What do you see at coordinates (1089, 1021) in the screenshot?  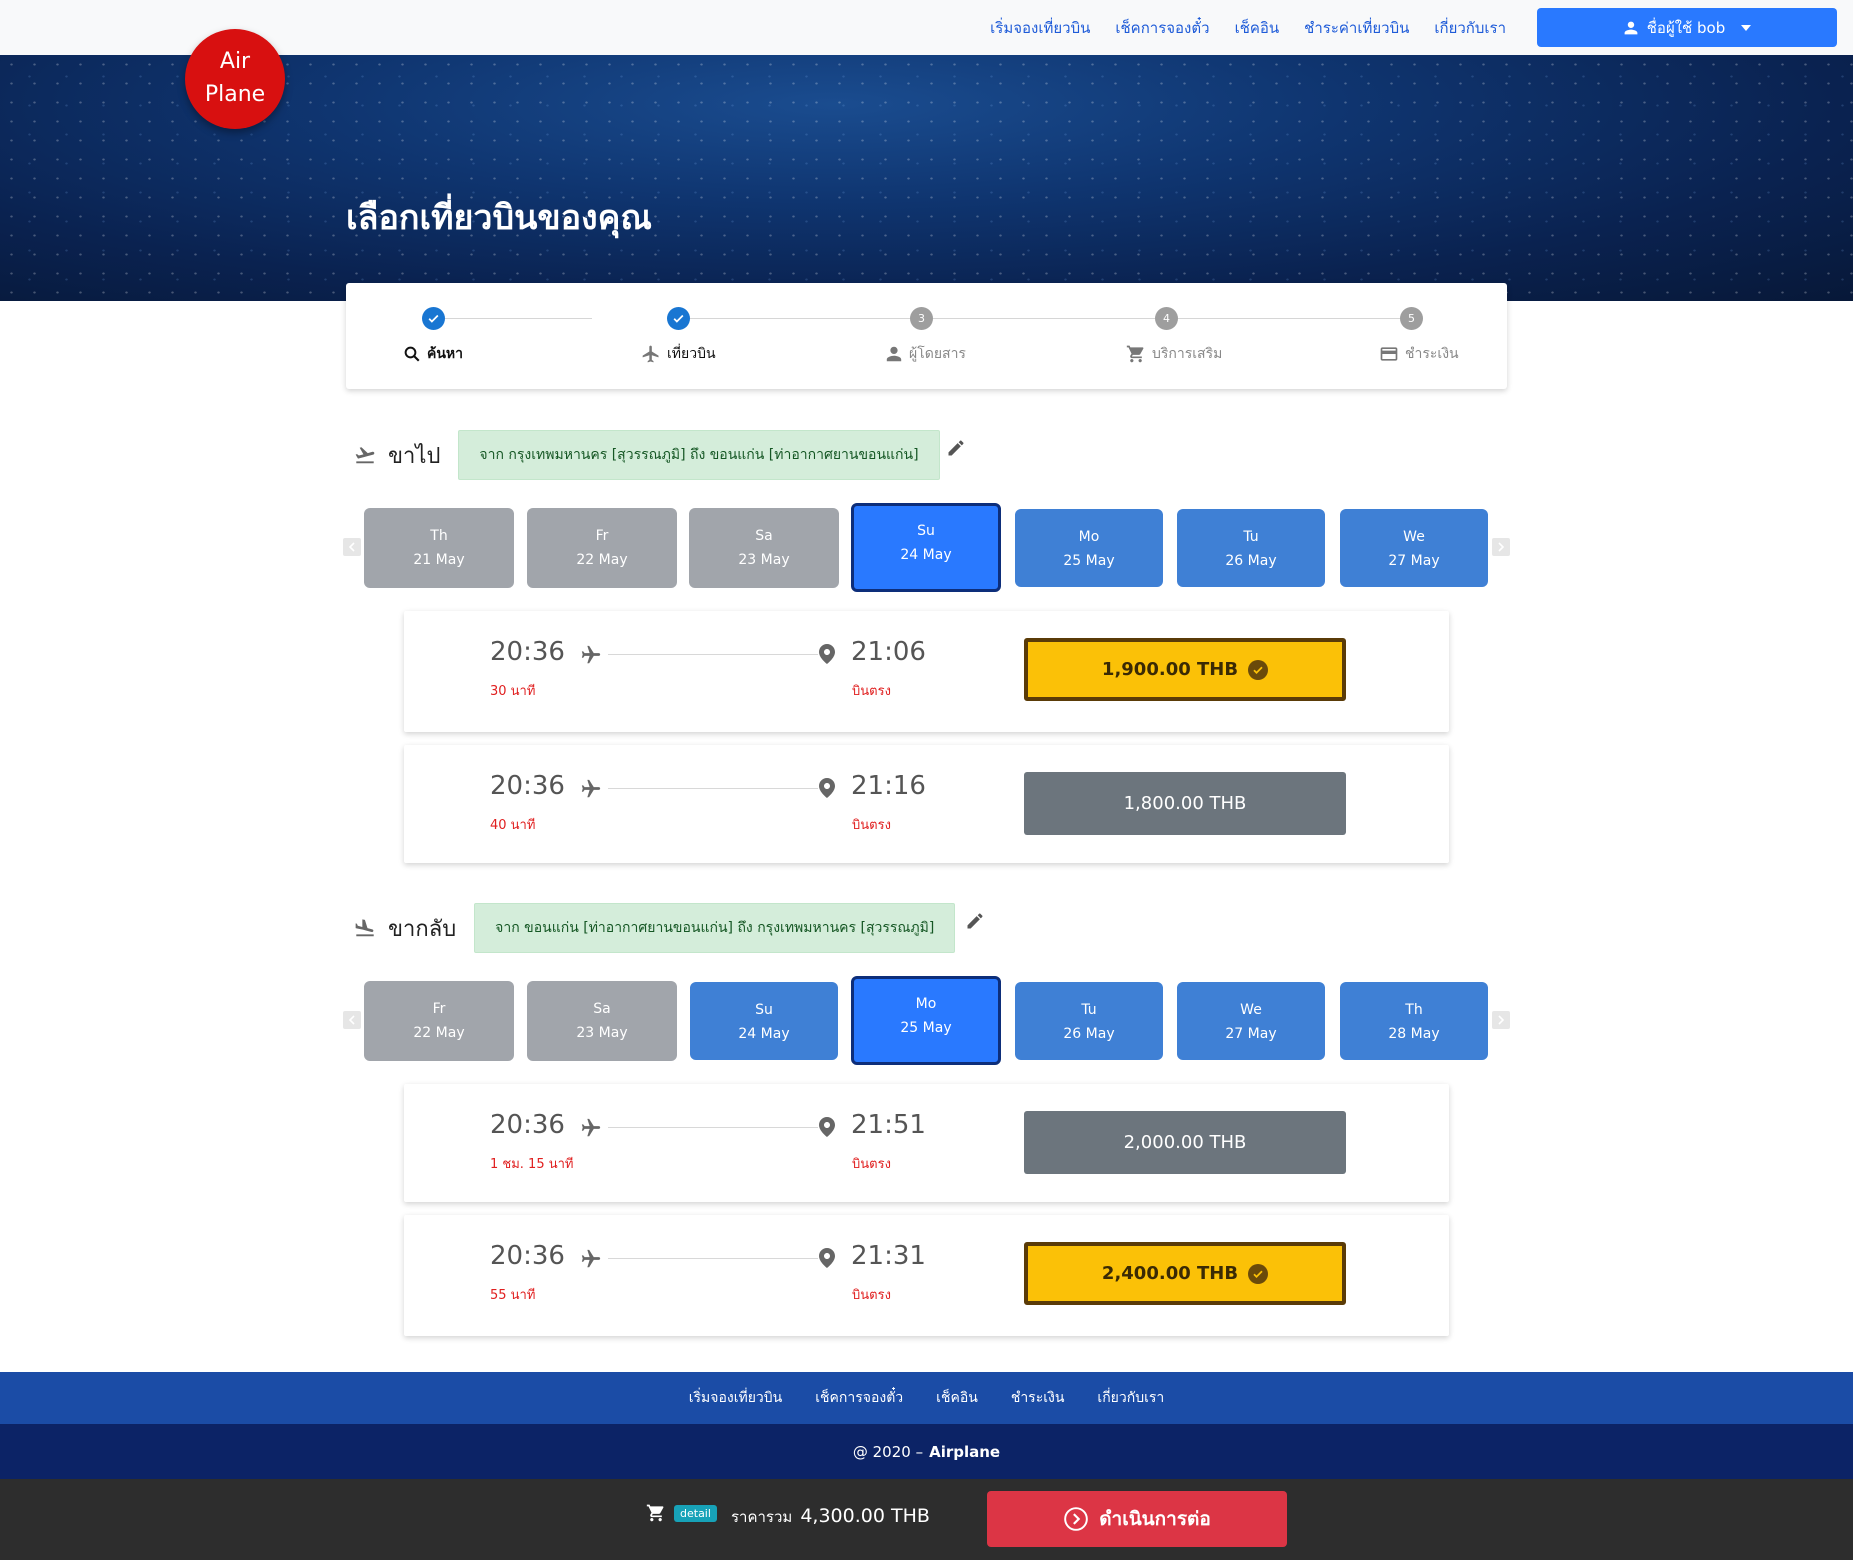 I see `return-date-card: Tu 26 May` at bounding box center [1089, 1021].